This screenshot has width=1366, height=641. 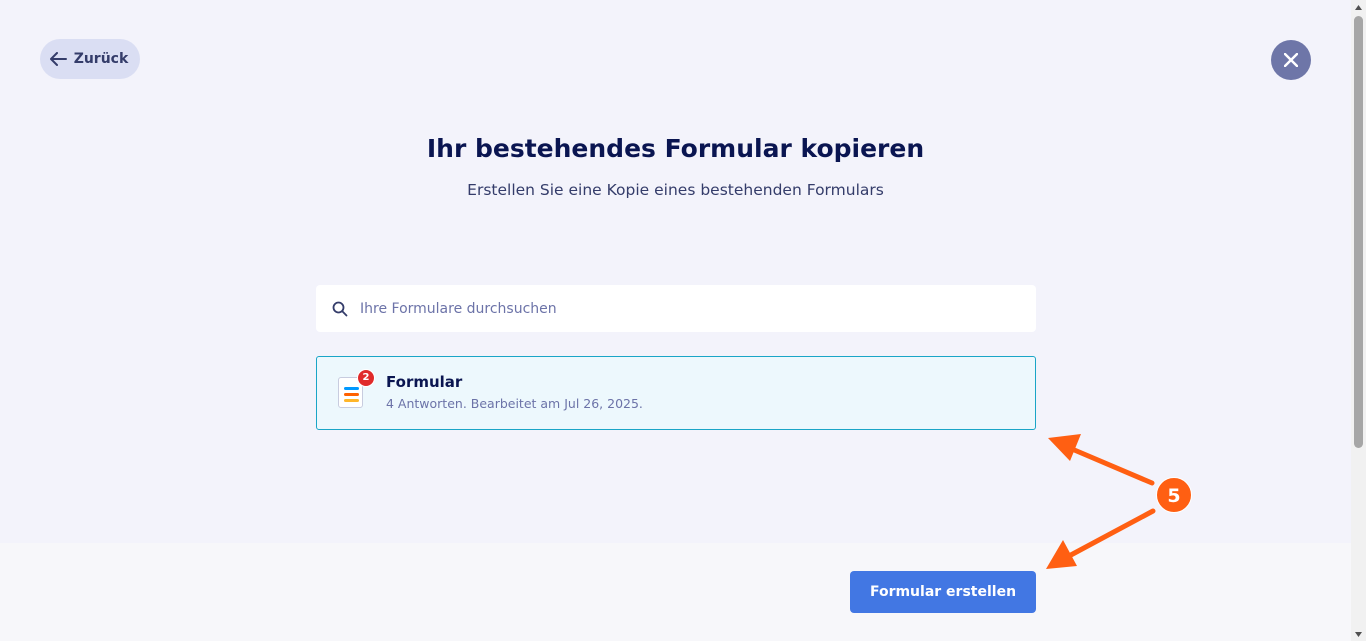 What do you see at coordinates (1174, 495) in the screenshot?
I see `step-number-badge: 5` at bounding box center [1174, 495].